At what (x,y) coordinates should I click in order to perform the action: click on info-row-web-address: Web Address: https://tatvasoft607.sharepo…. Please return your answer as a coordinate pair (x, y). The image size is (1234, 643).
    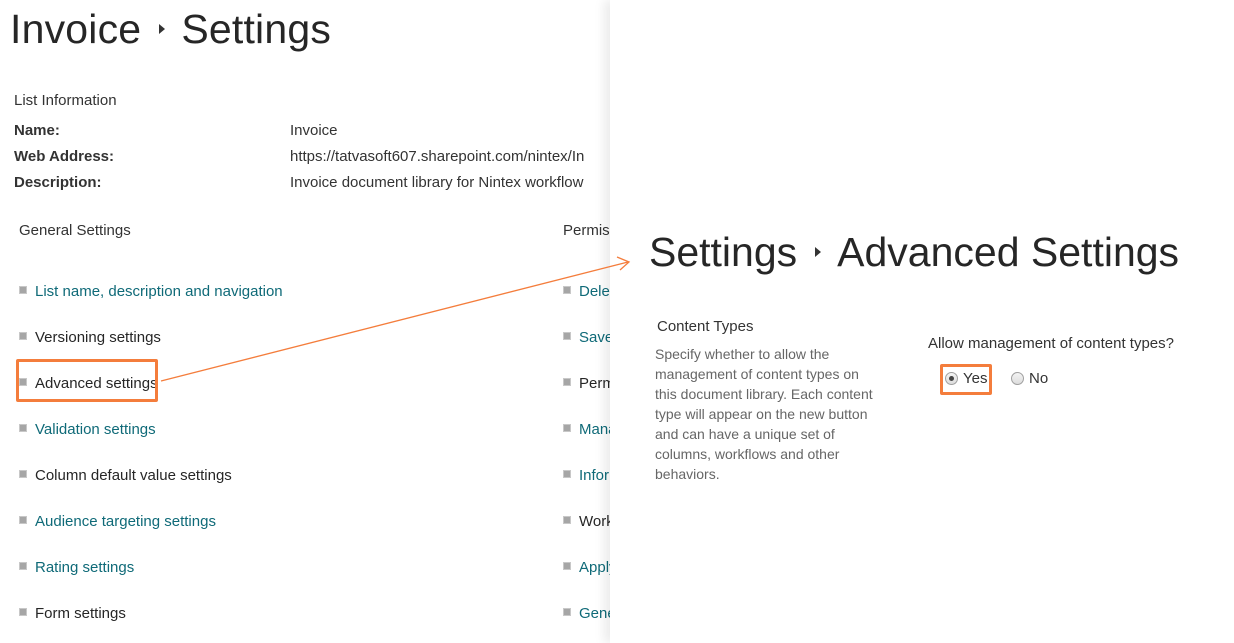
    Looking at the image, I should click on (299, 156).